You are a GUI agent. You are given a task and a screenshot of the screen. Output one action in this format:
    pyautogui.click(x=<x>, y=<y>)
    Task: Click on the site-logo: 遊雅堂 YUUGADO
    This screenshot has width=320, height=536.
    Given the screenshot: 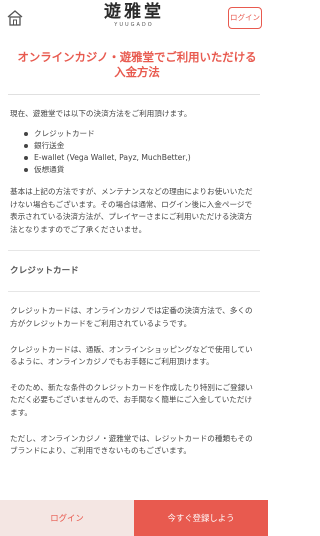 What is the action you would take?
    pyautogui.click(x=134, y=15)
    